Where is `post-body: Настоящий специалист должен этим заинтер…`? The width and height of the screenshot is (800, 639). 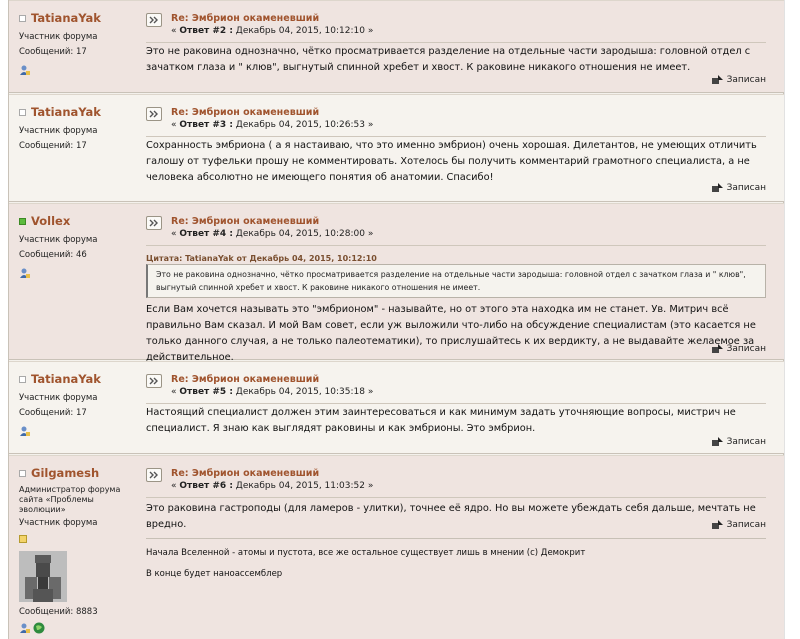 post-body: Настоящий специалист должен этим заинтер… is located at coordinates (441, 420).